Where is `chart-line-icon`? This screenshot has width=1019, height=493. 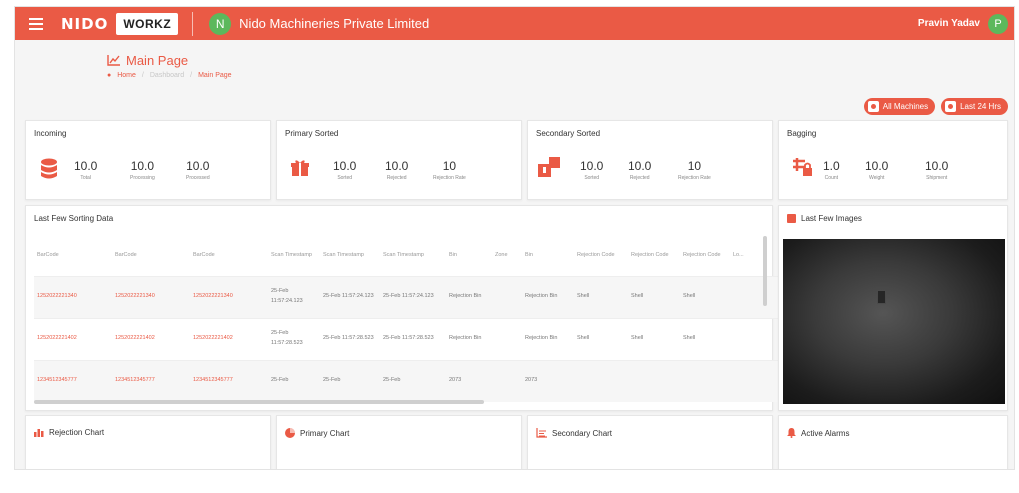 chart-line-icon is located at coordinates (113, 60).